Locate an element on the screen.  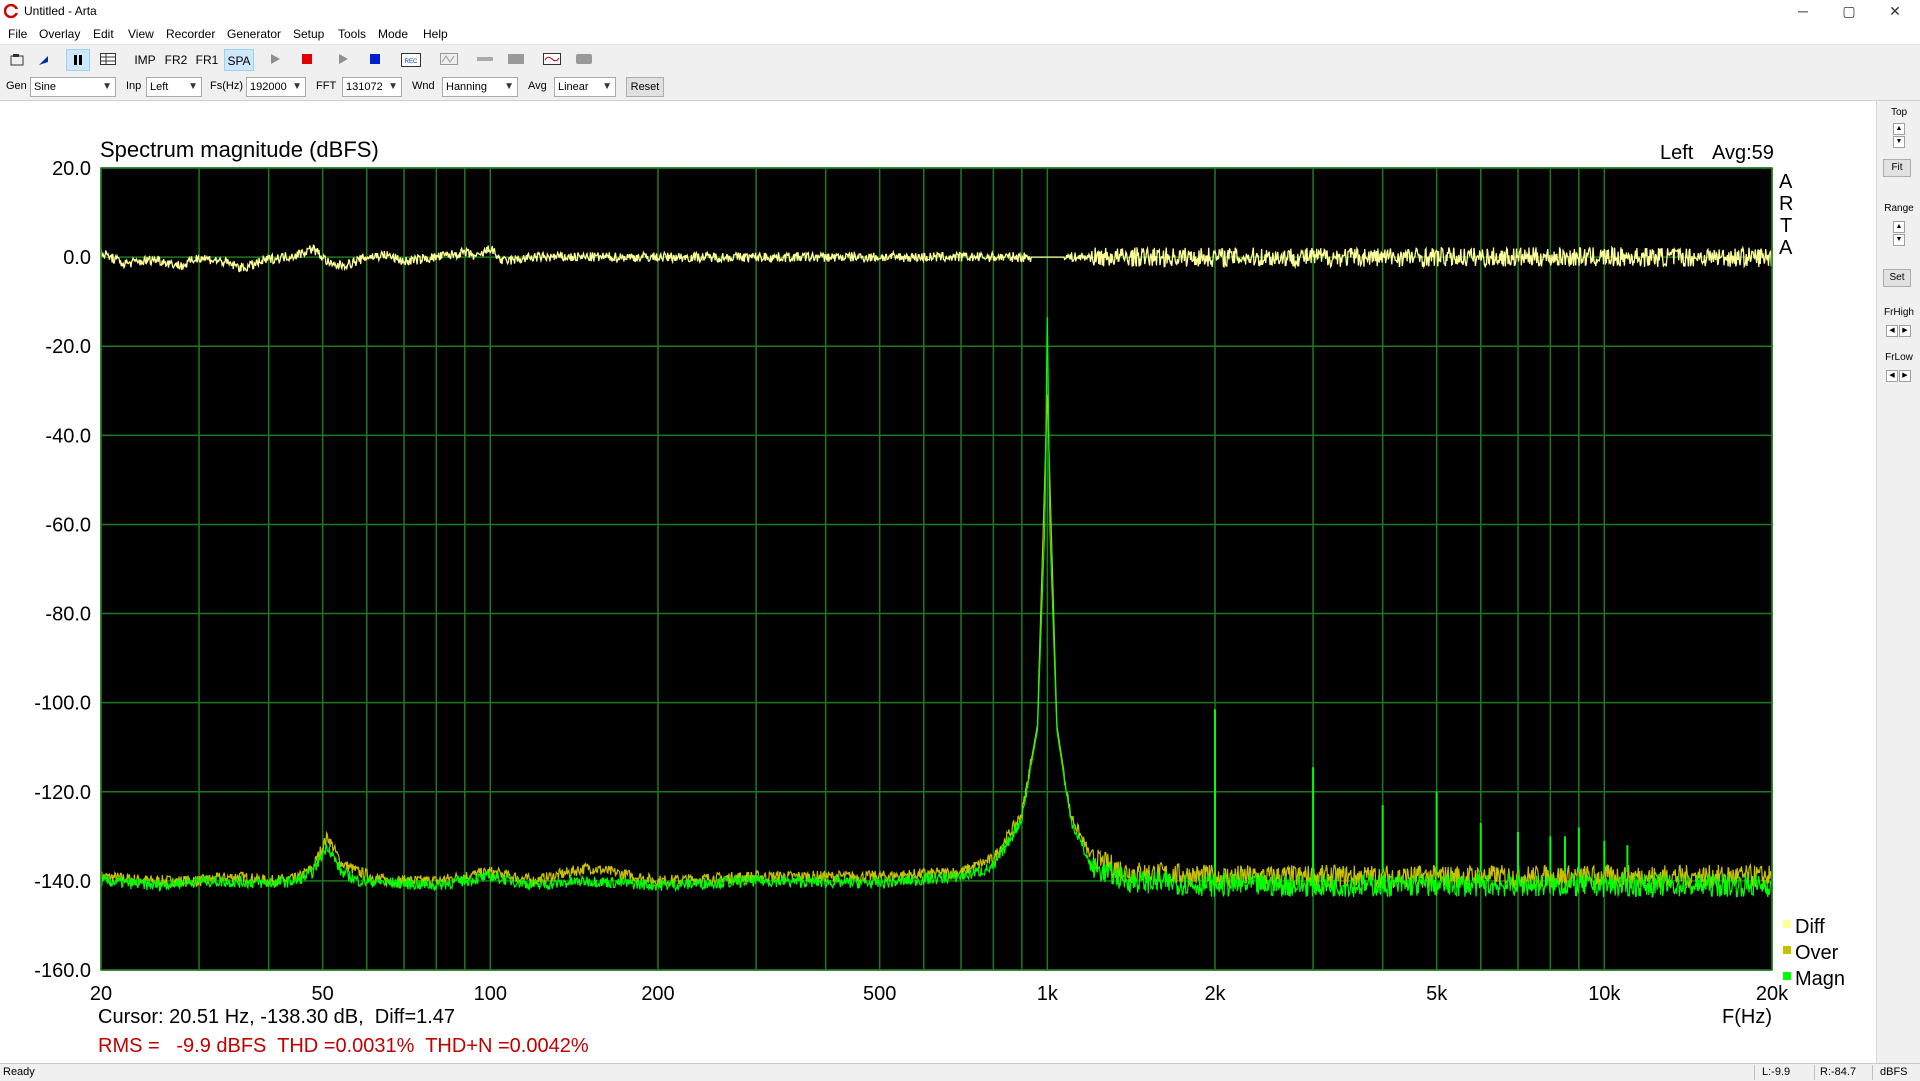
generator-button is located at coordinates (449, 60).